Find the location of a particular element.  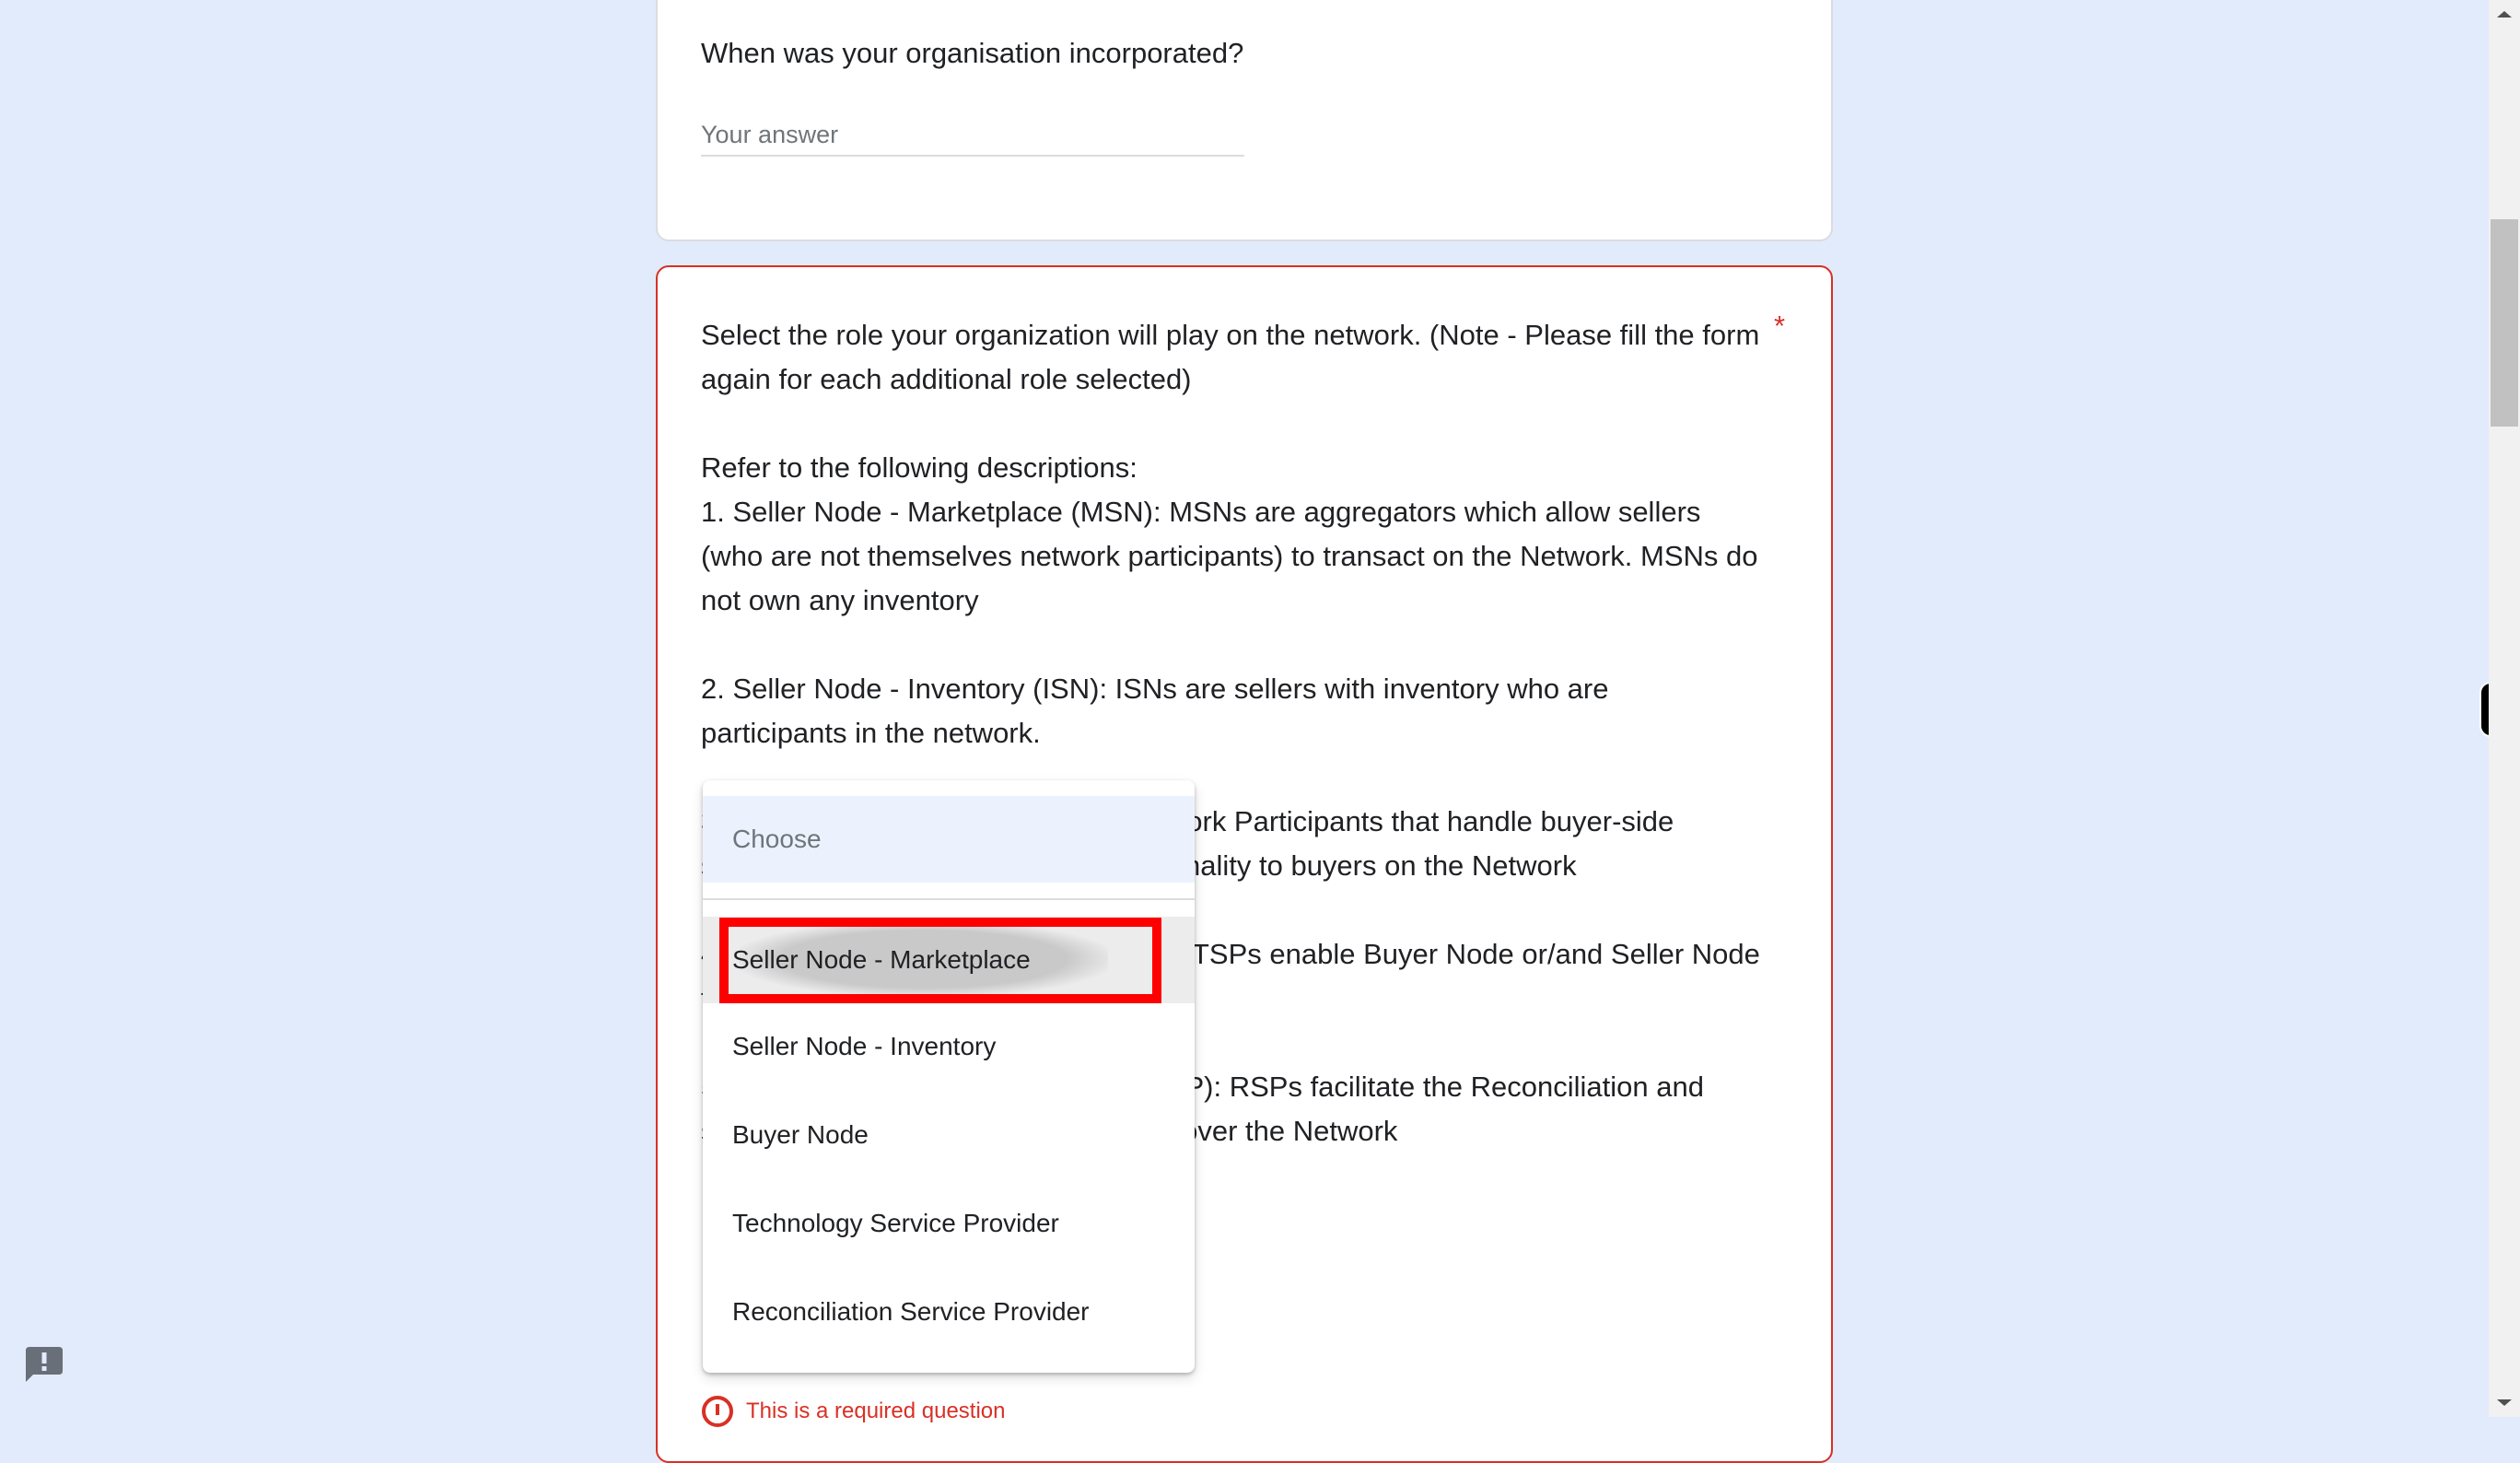

feedback-icon is located at coordinates (44, 1365).